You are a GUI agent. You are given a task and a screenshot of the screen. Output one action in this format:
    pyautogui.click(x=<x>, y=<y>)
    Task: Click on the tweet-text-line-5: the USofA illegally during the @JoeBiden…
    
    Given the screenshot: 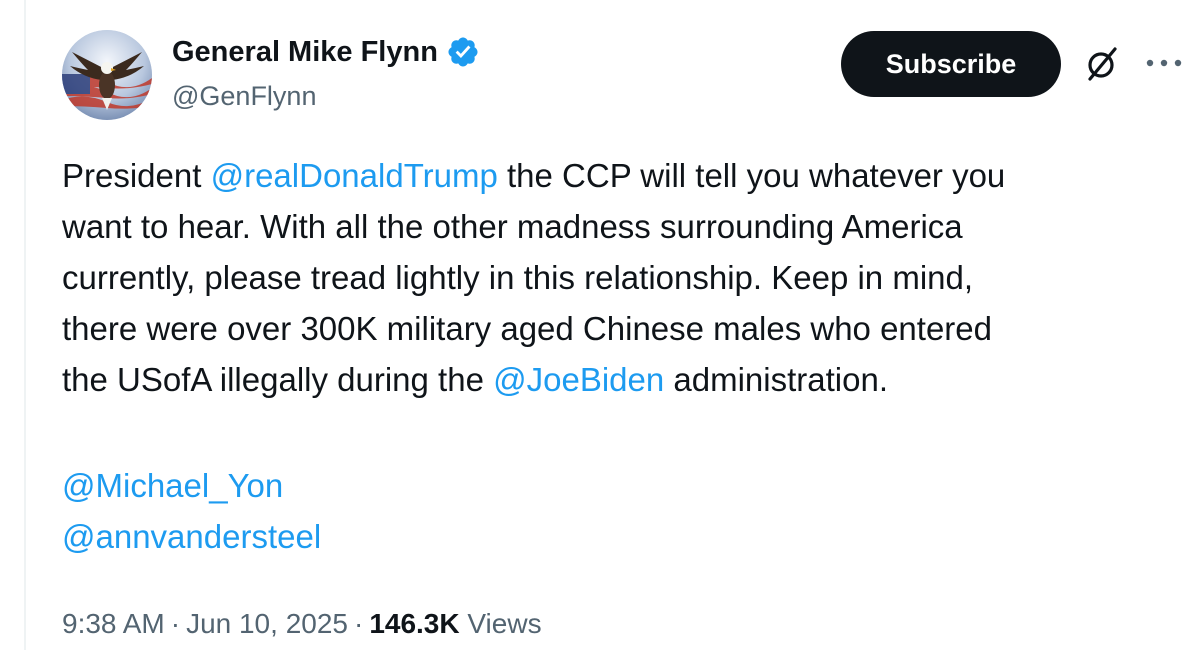 What is the action you would take?
    pyautogui.click(x=622, y=379)
    